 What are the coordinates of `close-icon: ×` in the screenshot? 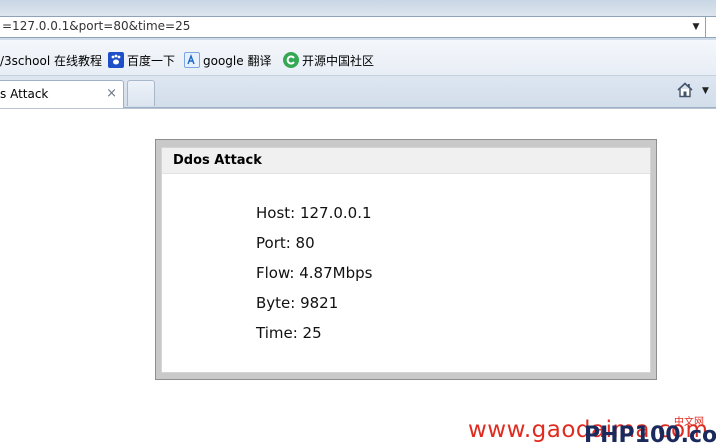 It's located at (111, 93).